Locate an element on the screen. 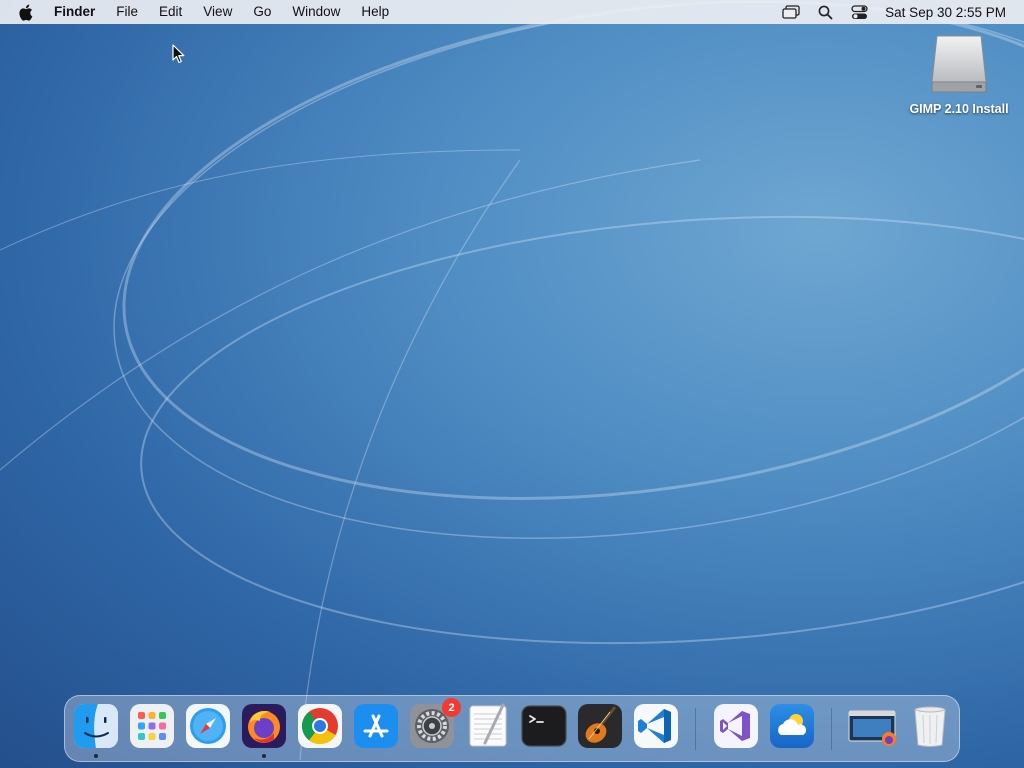 This screenshot has width=1024, height=768. dock-item-textedit is located at coordinates (488, 726).